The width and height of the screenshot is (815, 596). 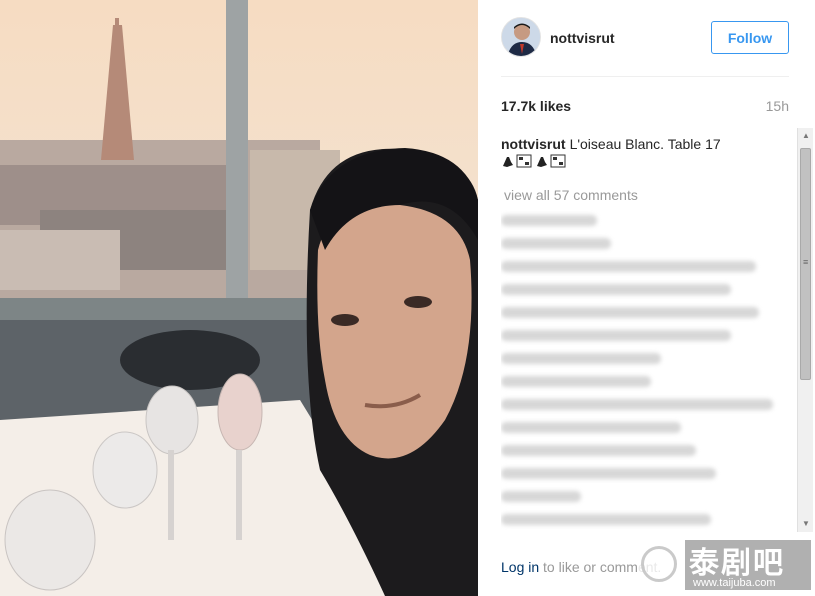 I want to click on emoji-icon, so click(x=534, y=161).